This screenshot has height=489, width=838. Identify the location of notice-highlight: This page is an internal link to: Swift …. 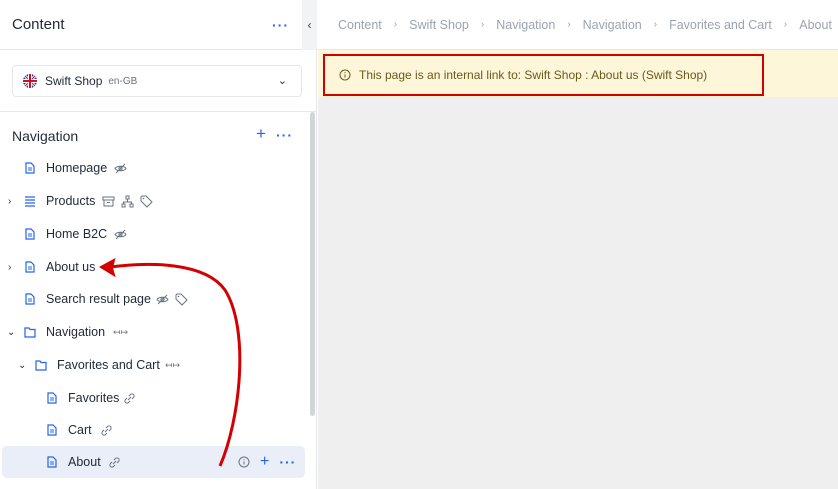
(543, 75).